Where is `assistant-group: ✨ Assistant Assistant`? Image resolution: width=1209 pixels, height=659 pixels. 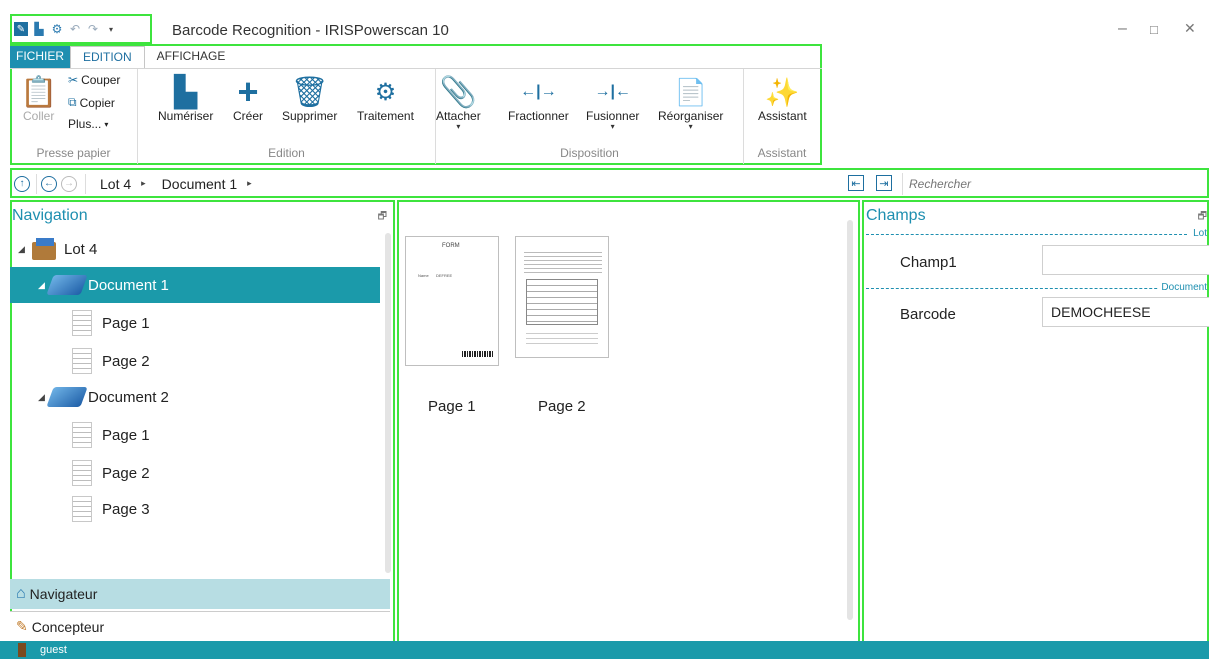
assistant-group: ✨ Assistant Assistant is located at coordinates (782, 116).